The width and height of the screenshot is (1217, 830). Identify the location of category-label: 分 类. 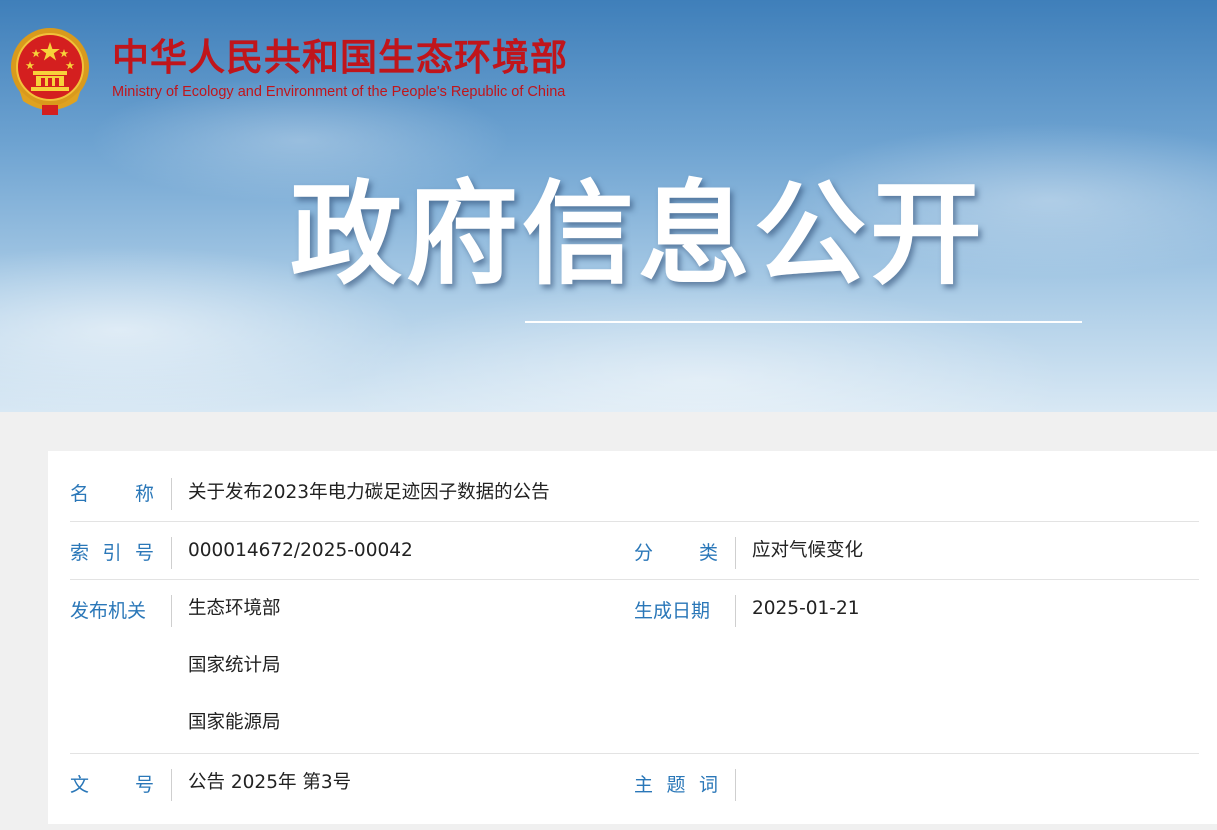
(676, 553).